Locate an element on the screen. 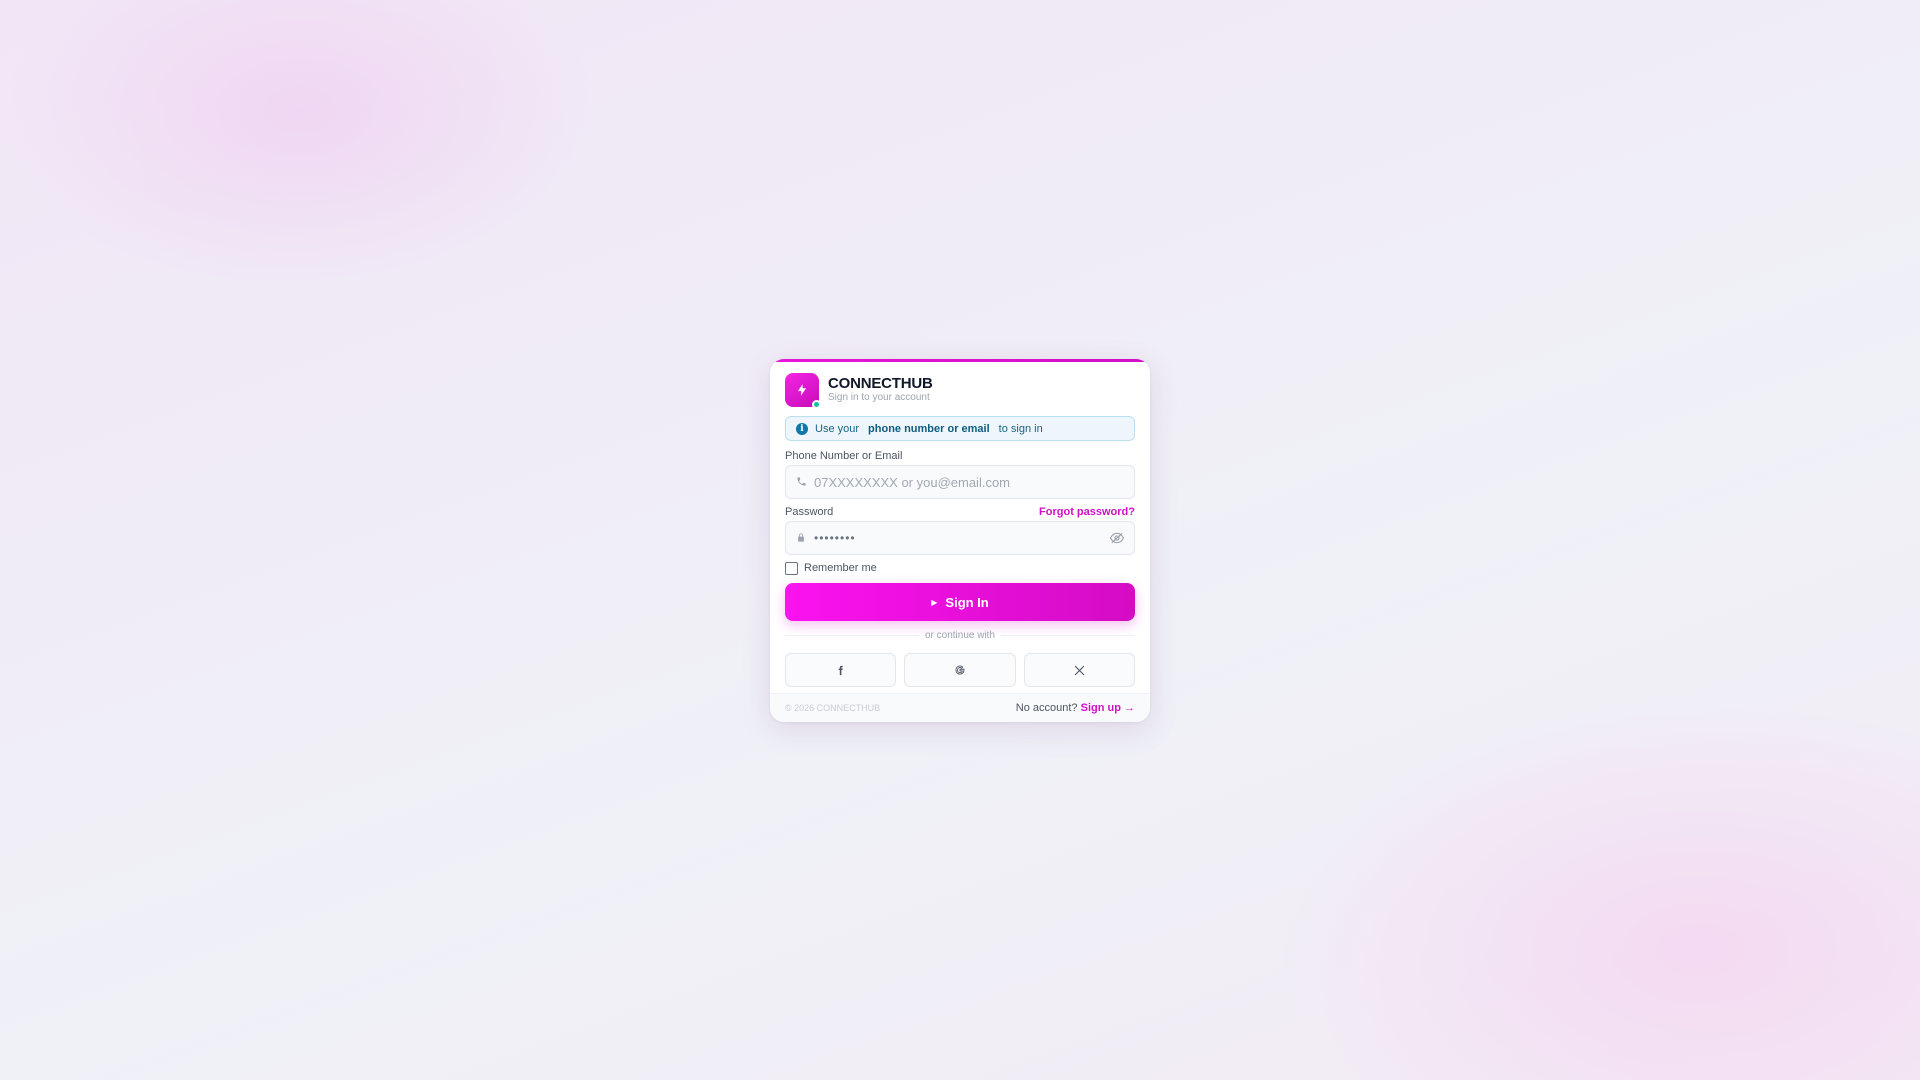  password-label: Password is located at coordinates (809, 512).